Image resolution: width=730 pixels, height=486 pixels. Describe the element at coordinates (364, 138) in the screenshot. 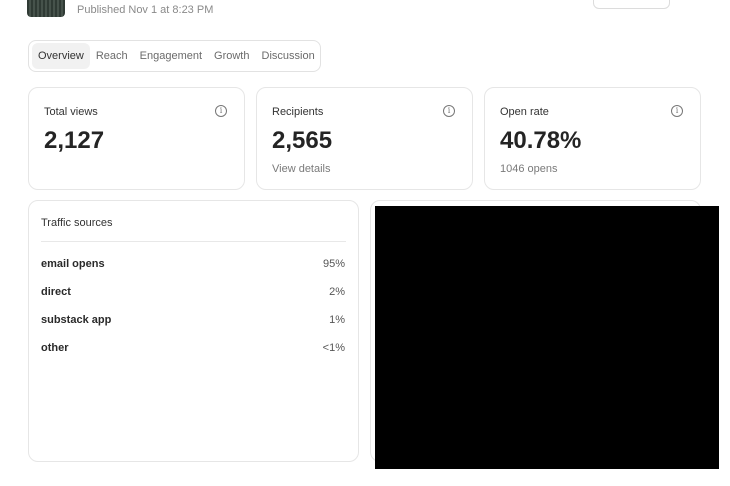

I see `recipients-card: Recipients i 2,565 View details` at that location.